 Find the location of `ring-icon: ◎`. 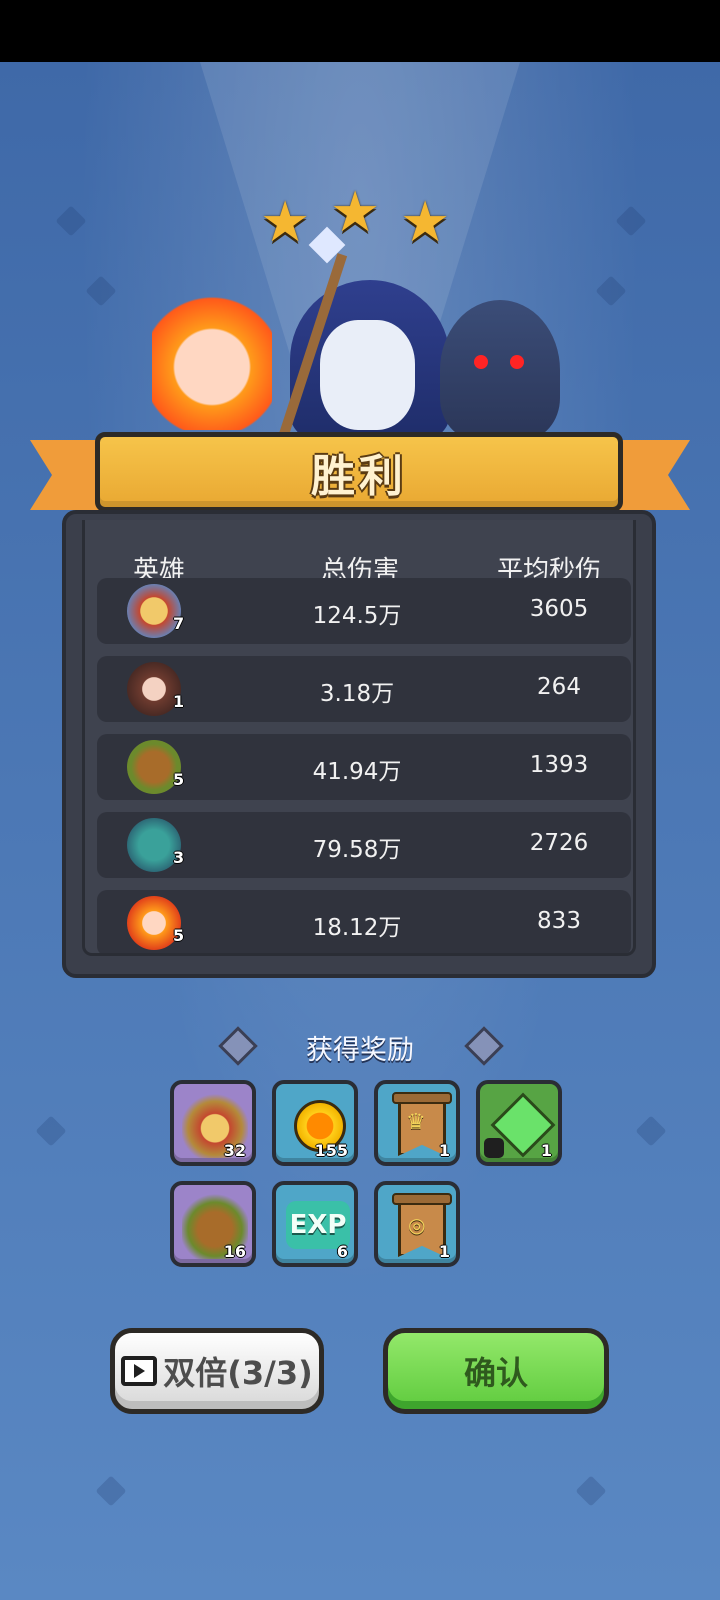

ring-icon: ◎ is located at coordinates (417, 1225).